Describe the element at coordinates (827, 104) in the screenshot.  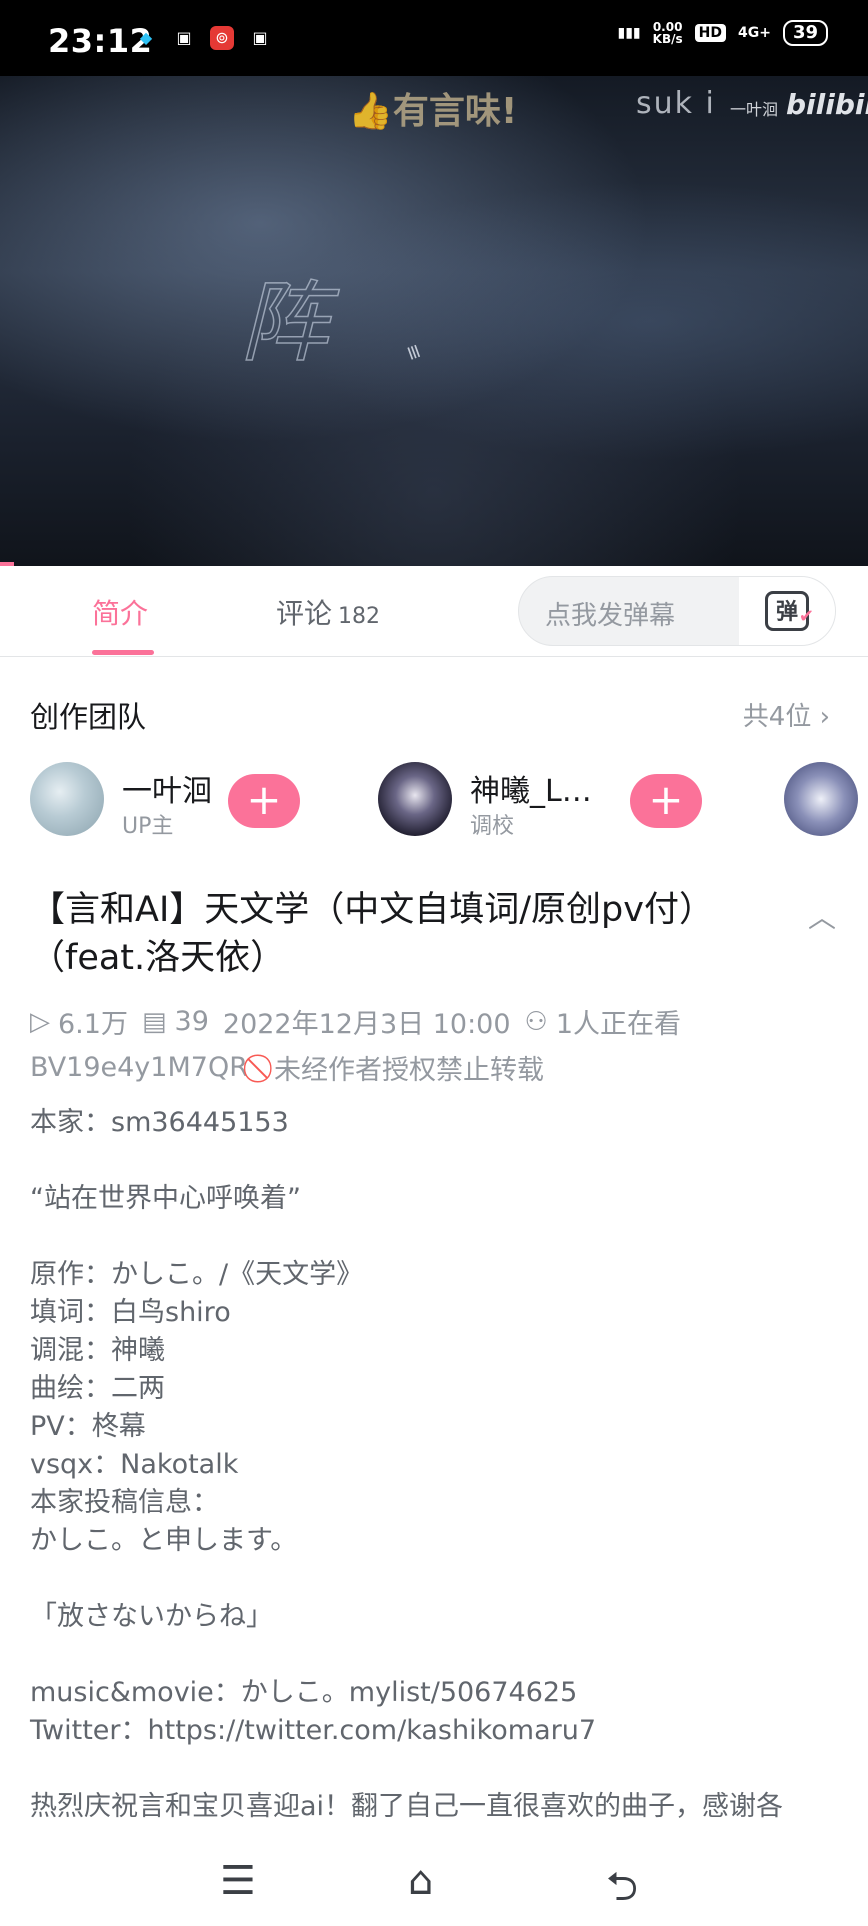
I see `bilibili-logo: bilibili` at that location.